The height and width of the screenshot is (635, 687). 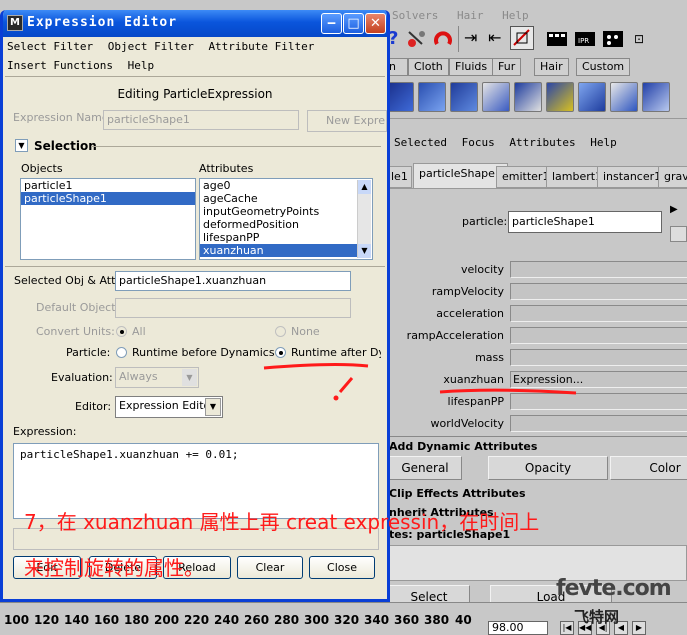 What do you see at coordinates (597, 617) in the screenshot?
I see `watermark-chinese: 飞特网` at bounding box center [597, 617].